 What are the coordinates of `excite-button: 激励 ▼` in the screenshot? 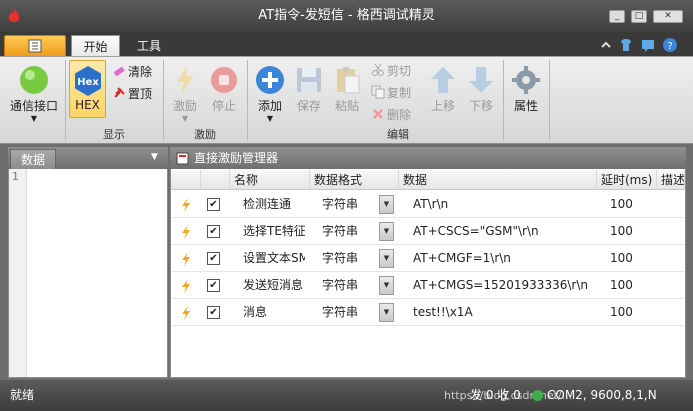 It's located at (185, 92).